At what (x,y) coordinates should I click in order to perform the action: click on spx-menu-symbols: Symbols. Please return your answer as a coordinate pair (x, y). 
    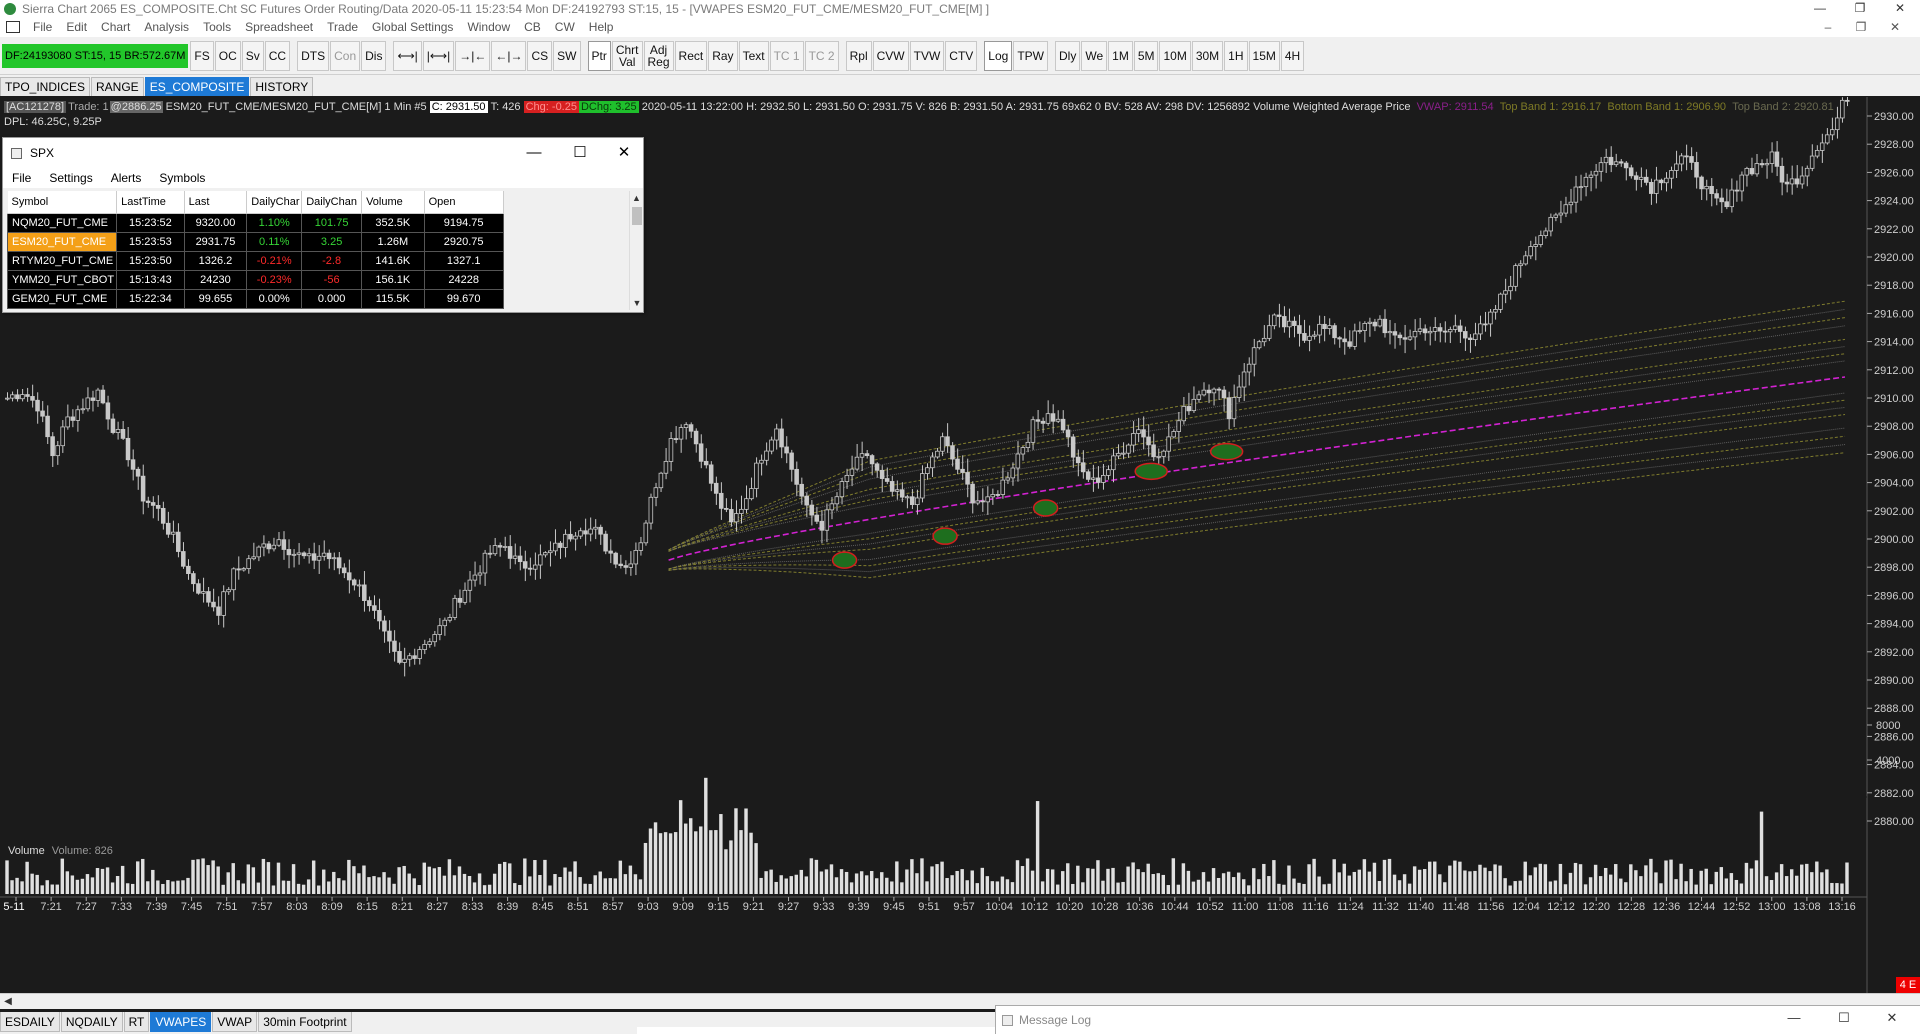
    Looking at the image, I should click on (182, 178).